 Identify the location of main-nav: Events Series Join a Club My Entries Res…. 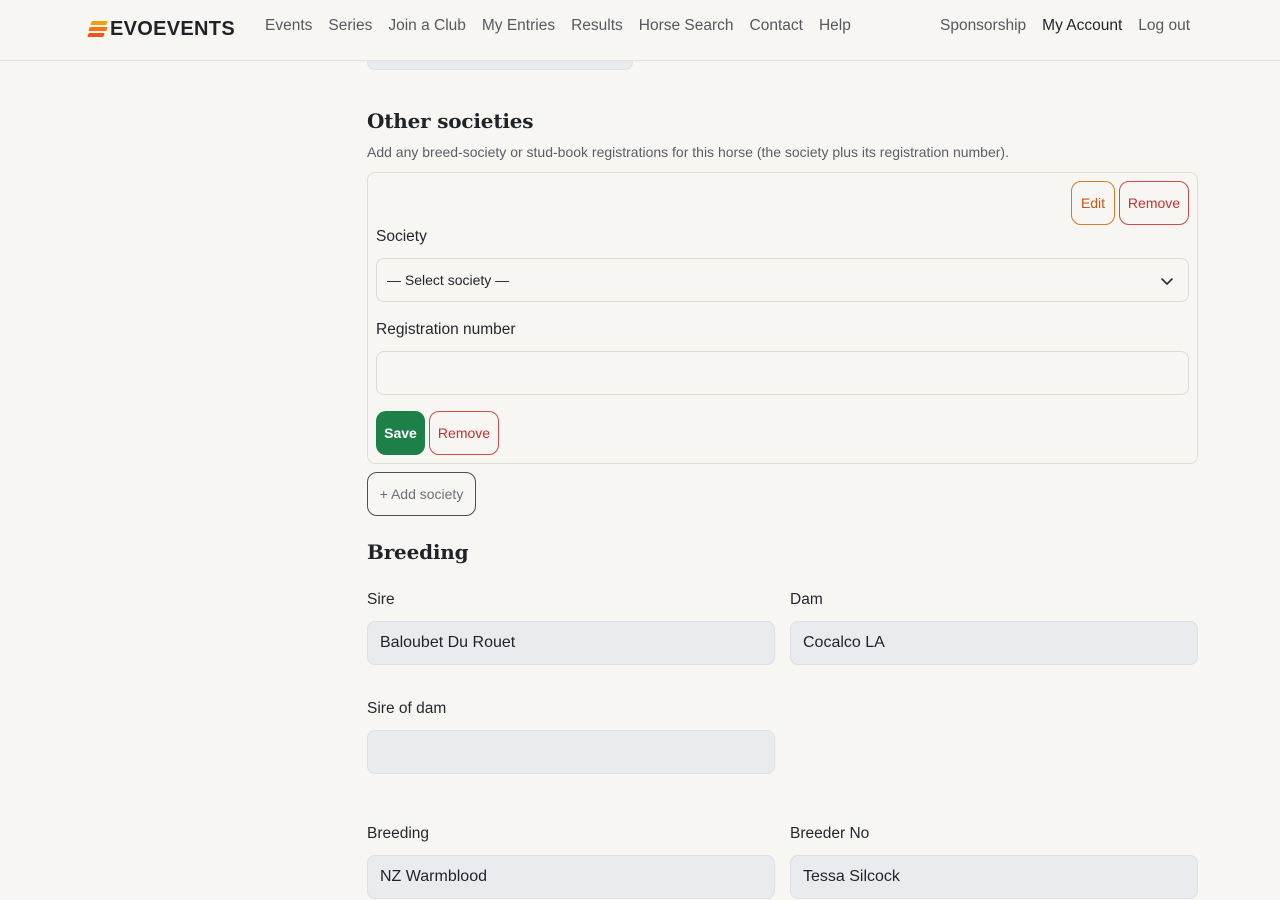
(558, 26).